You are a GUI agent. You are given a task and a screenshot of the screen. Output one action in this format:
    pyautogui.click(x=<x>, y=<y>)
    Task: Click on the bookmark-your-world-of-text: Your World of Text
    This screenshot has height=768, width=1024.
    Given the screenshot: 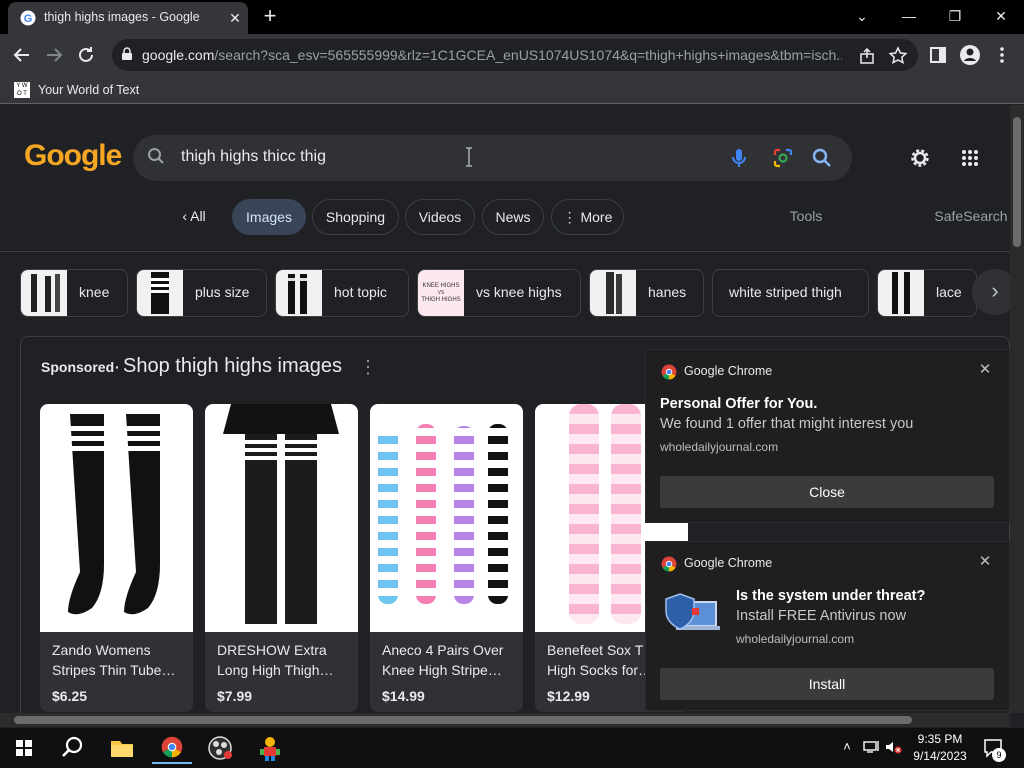 What is the action you would take?
    pyautogui.click(x=88, y=90)
    